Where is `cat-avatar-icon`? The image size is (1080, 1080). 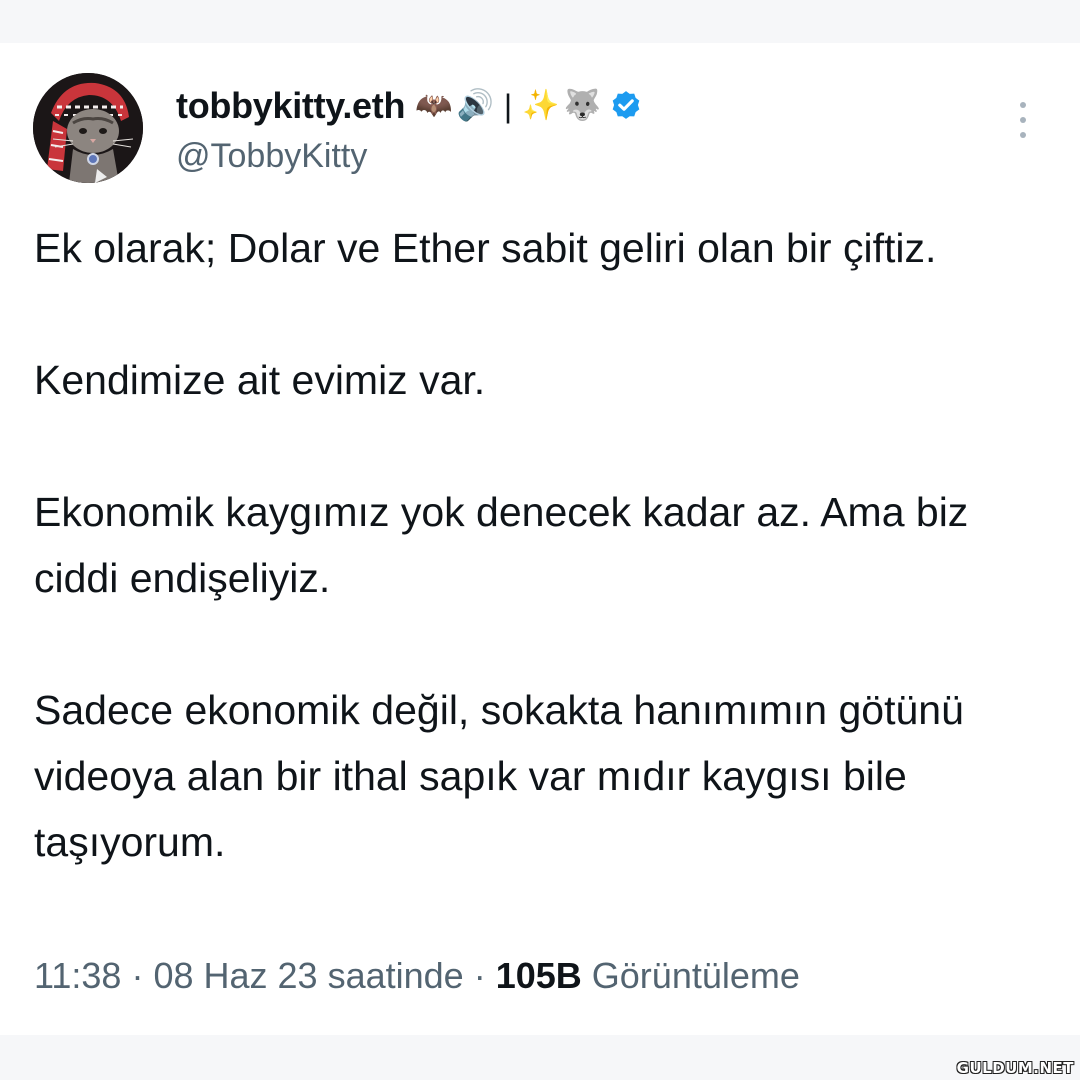
cat-avatar-icon is located at coordinates (88, 128).